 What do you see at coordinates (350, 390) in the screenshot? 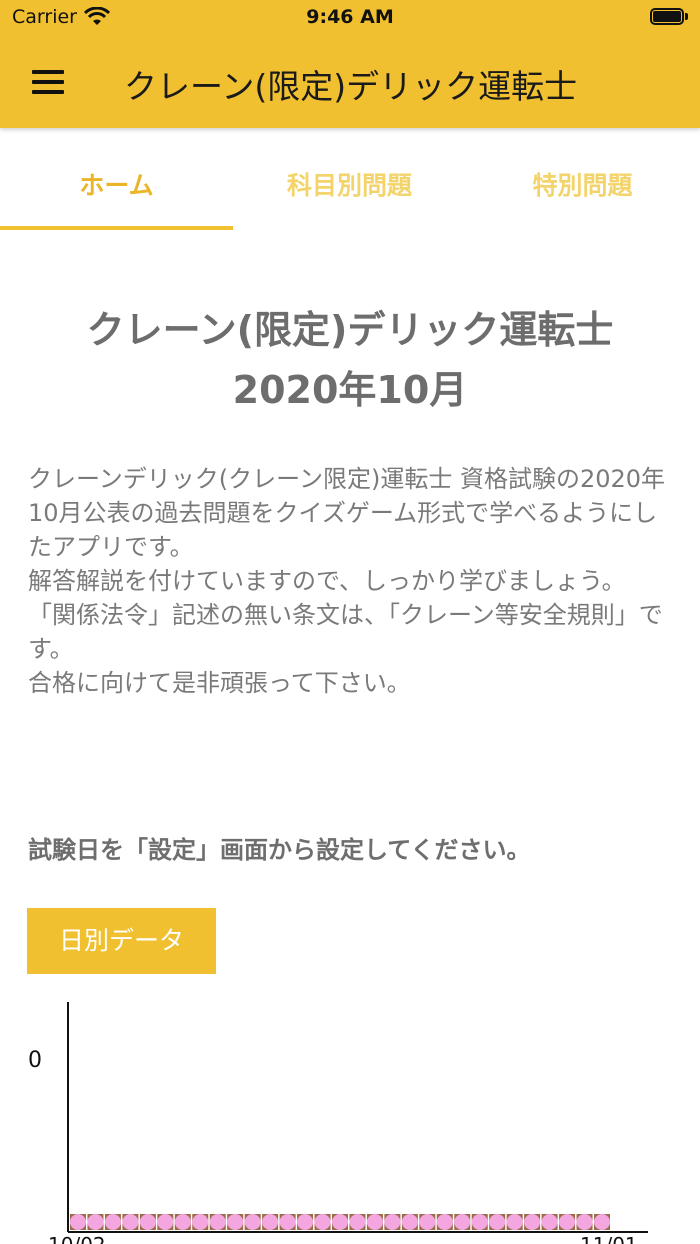
I see `page-title-line2: 2020年10月` at bounding box center [350, 390].